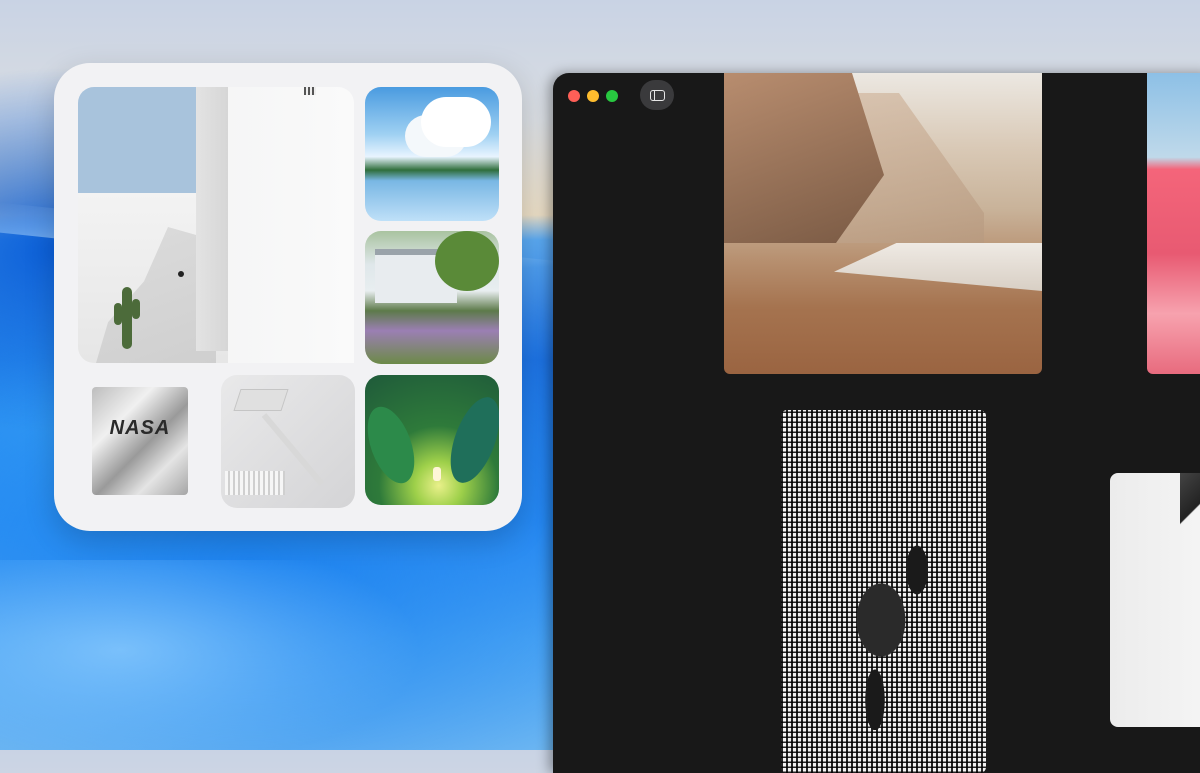  I want to click on desk-lamp-photo, so click(288, 441).